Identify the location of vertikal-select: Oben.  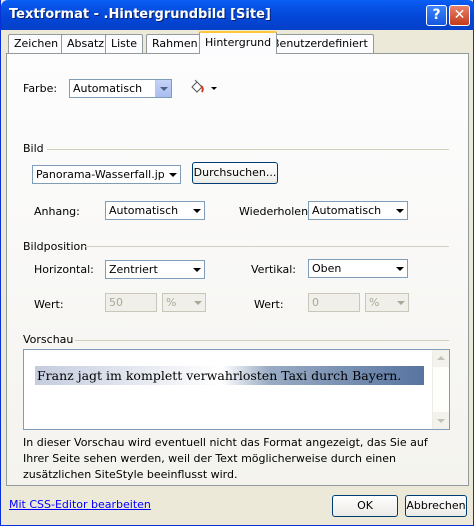
(358, 268).